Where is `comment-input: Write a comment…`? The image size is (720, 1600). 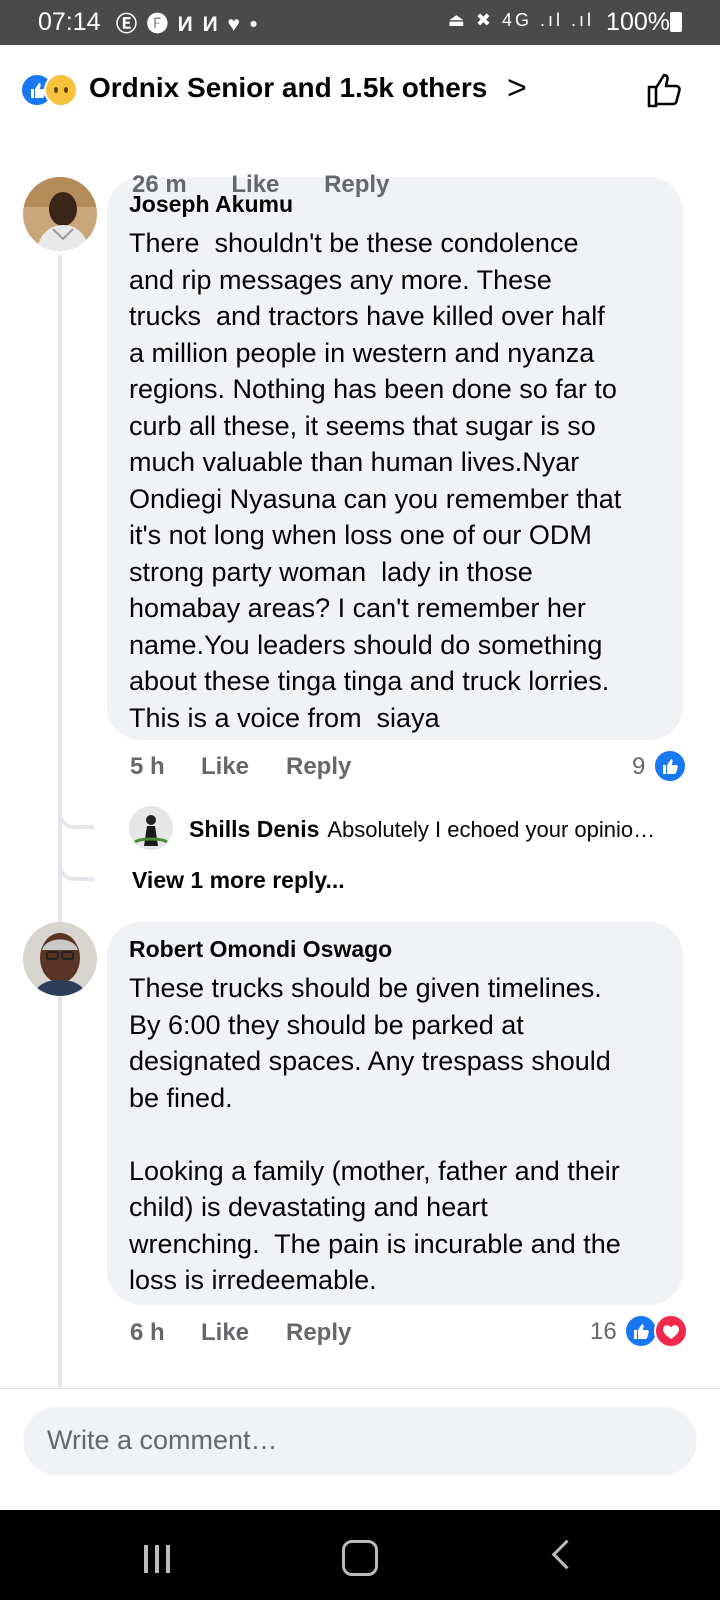
comment-input: Write a comment… is located at coordinates (360, 1441).